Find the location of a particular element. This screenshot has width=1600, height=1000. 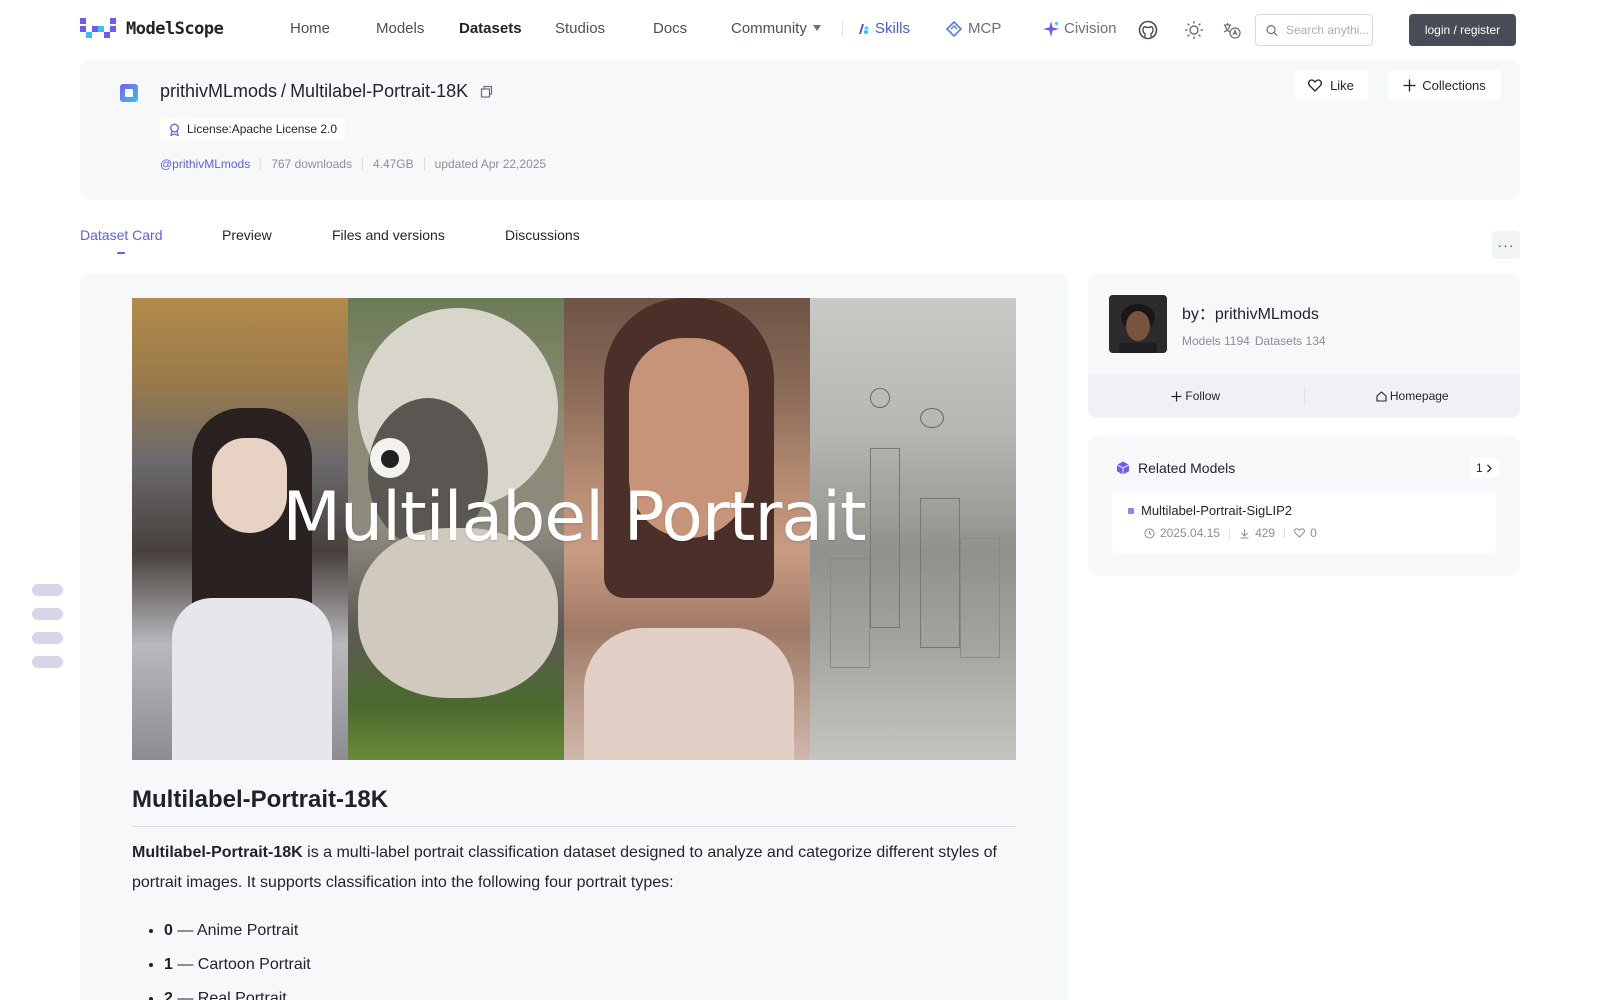

author-actions: Follow Homepage is located at coordinates (1304, 396).